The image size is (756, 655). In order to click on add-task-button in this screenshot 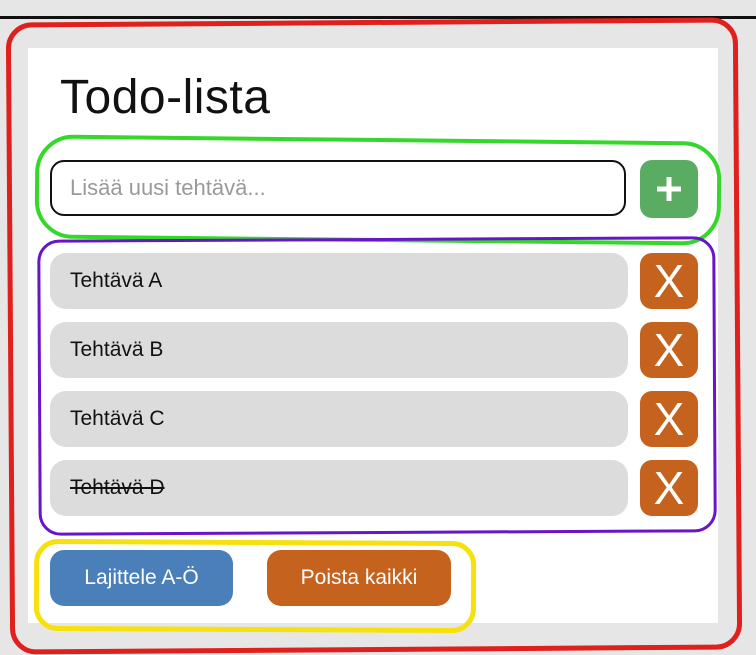, I will do `click(669, 189)`.